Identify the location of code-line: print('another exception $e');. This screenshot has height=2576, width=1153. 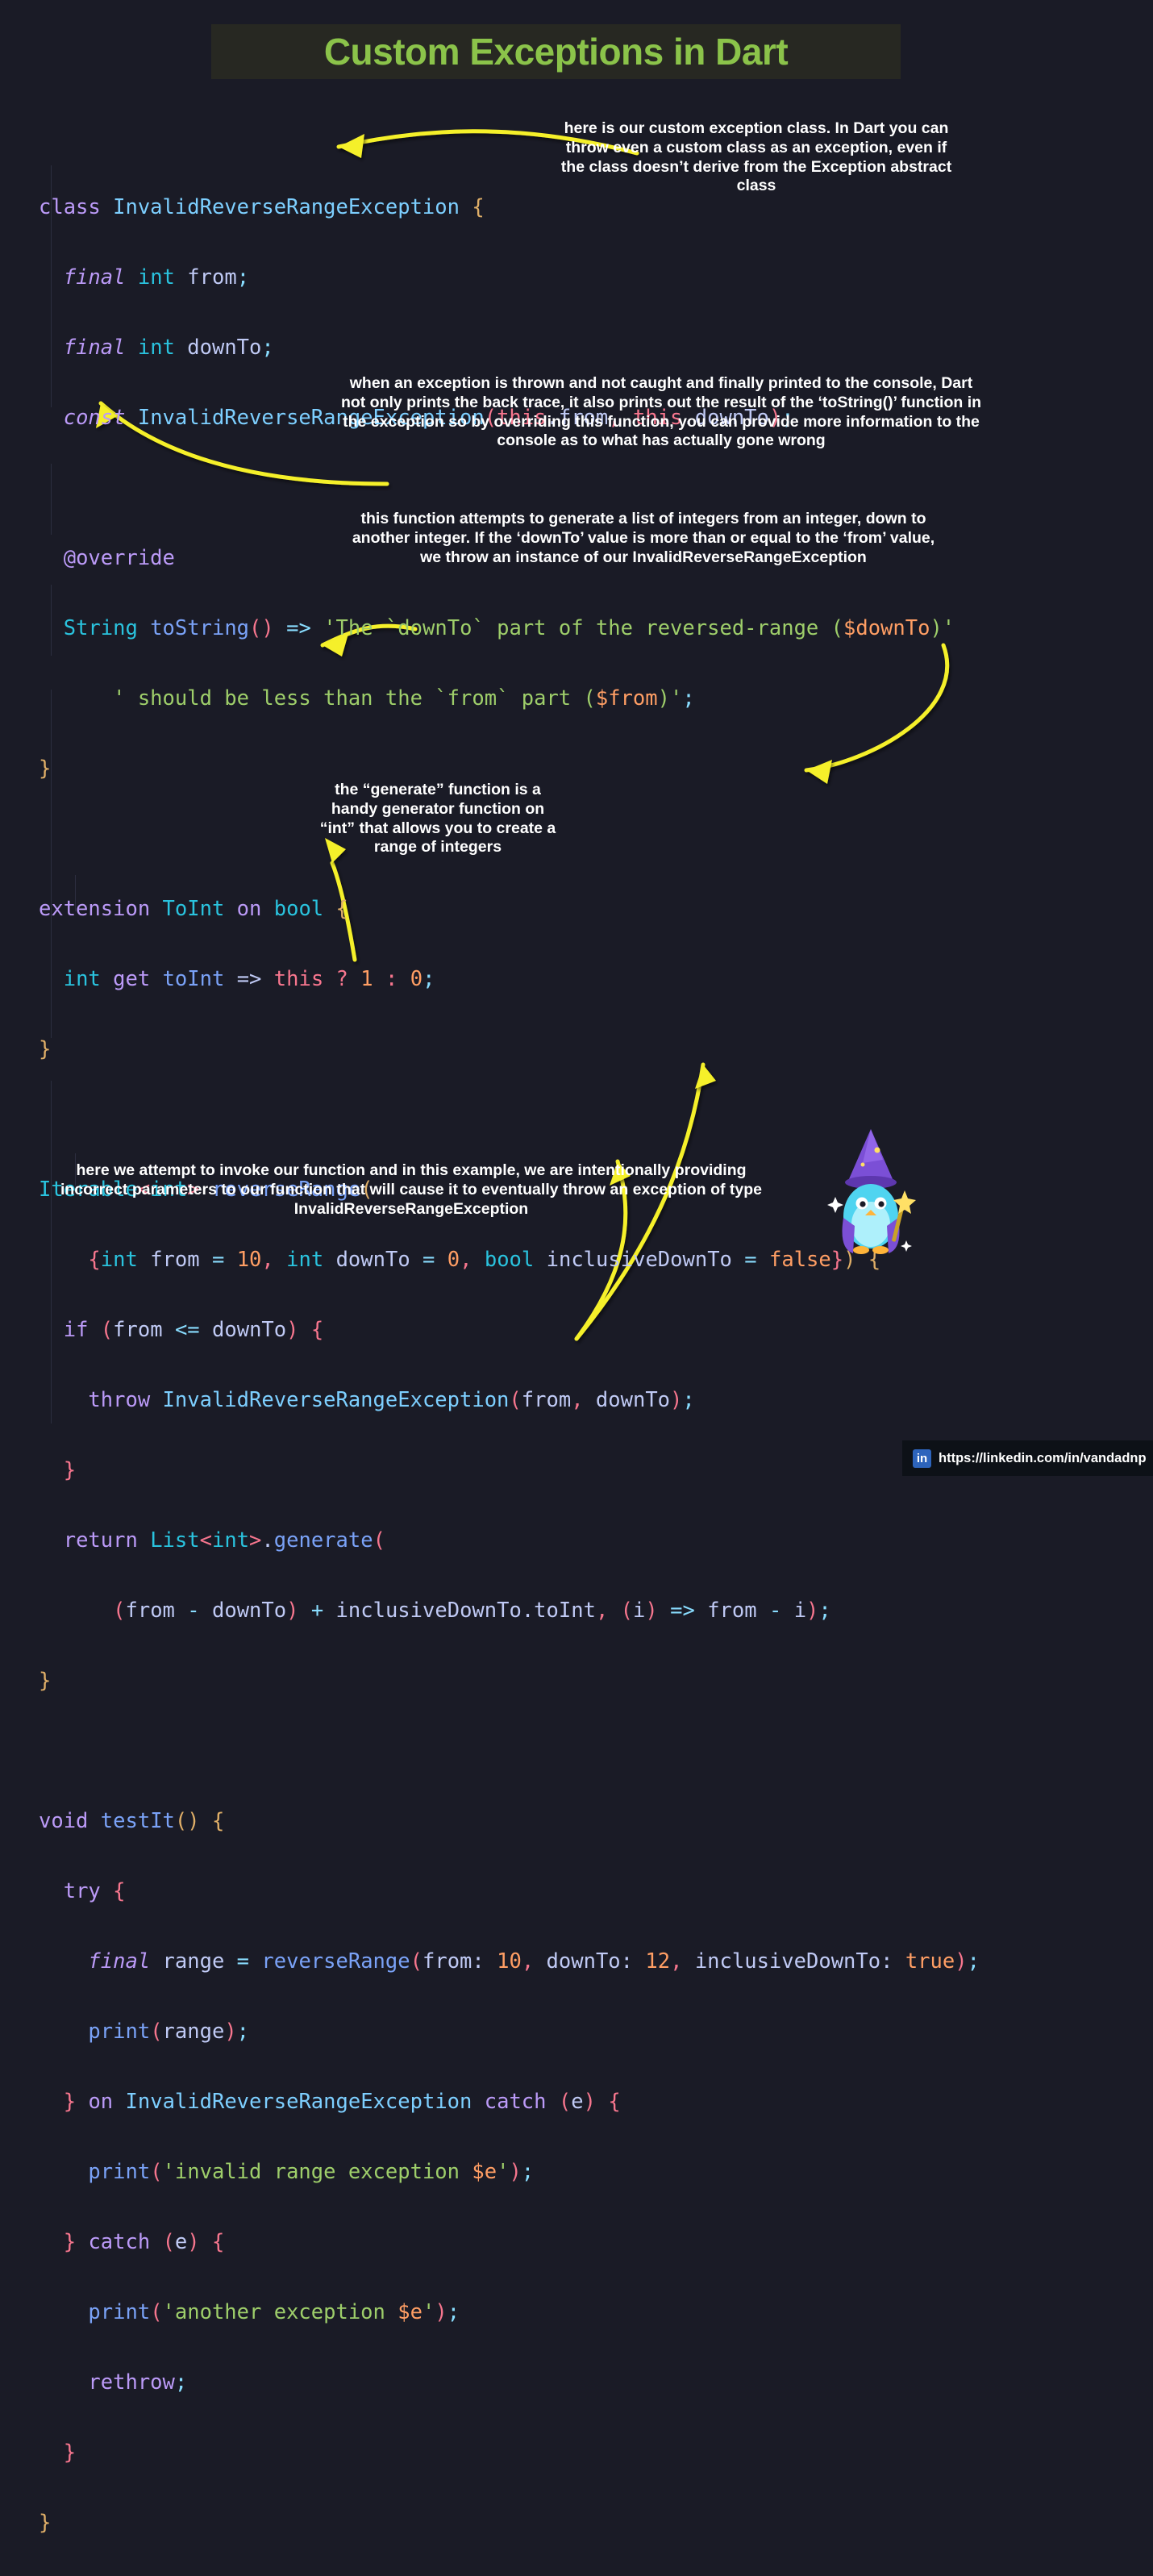
(274, 2311).